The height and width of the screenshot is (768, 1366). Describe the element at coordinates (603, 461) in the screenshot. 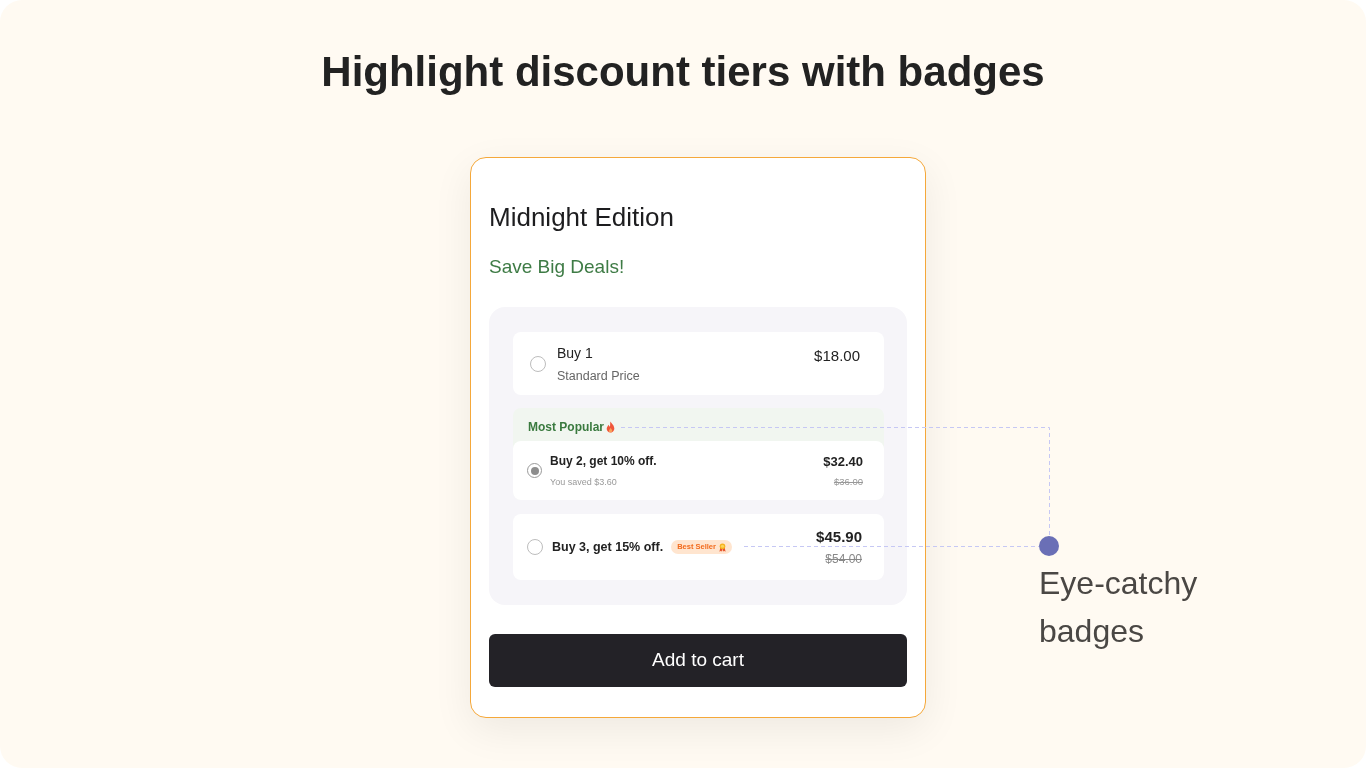

I see `option-label: Buy 2, get 10% off.` at that location.